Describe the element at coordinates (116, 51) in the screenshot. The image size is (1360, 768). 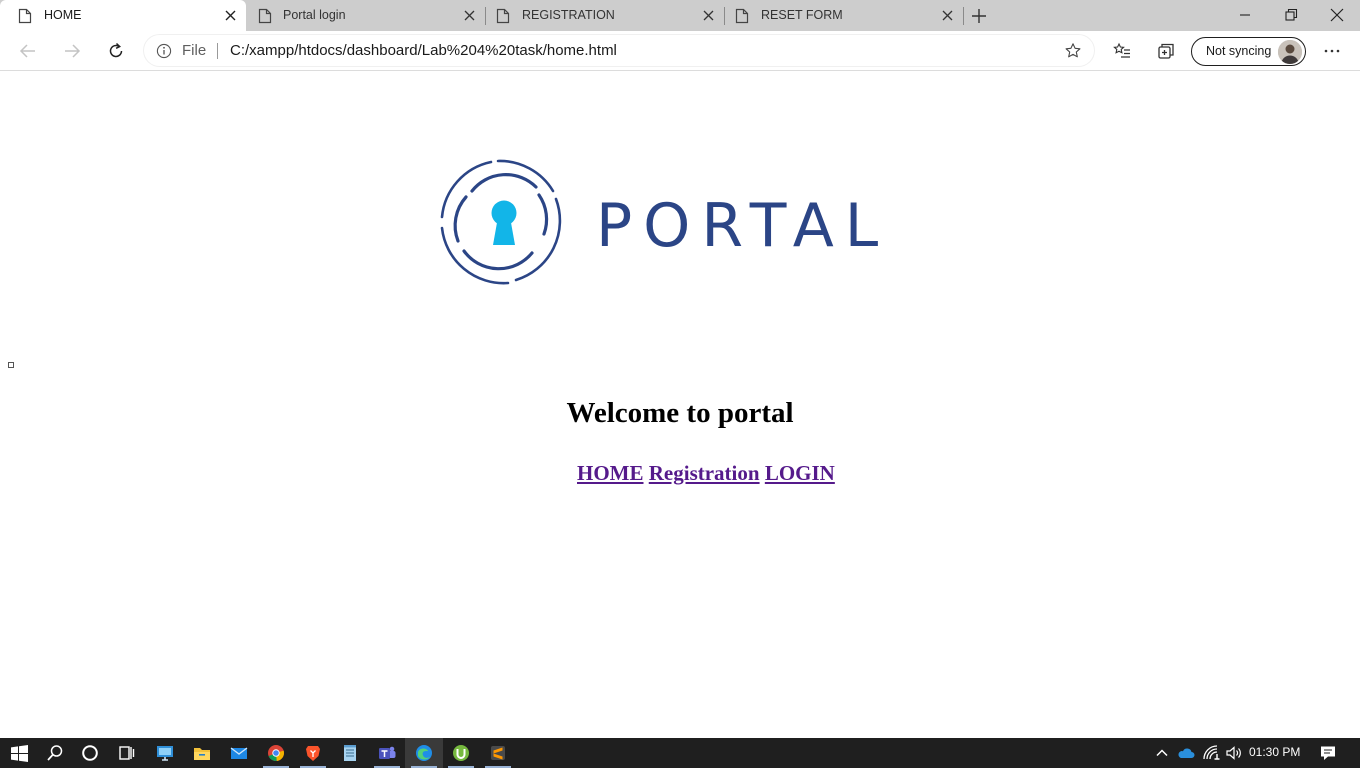
I see `refresh-icon` at that location.